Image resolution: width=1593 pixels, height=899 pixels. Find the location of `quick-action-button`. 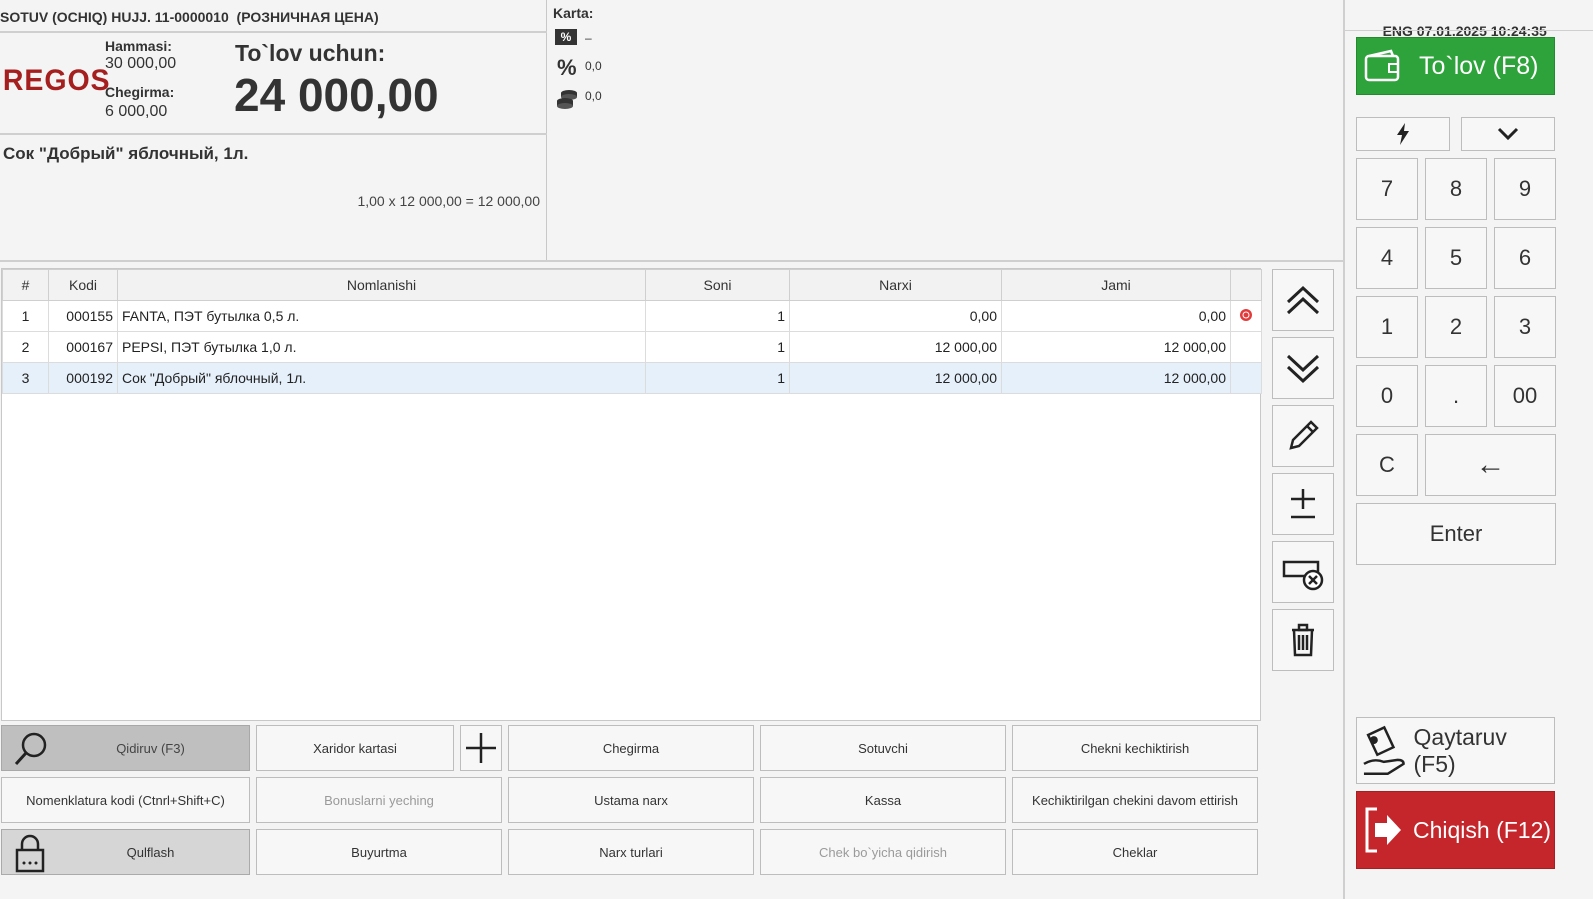

quick-action-button is located at coordinates (1403, 134).